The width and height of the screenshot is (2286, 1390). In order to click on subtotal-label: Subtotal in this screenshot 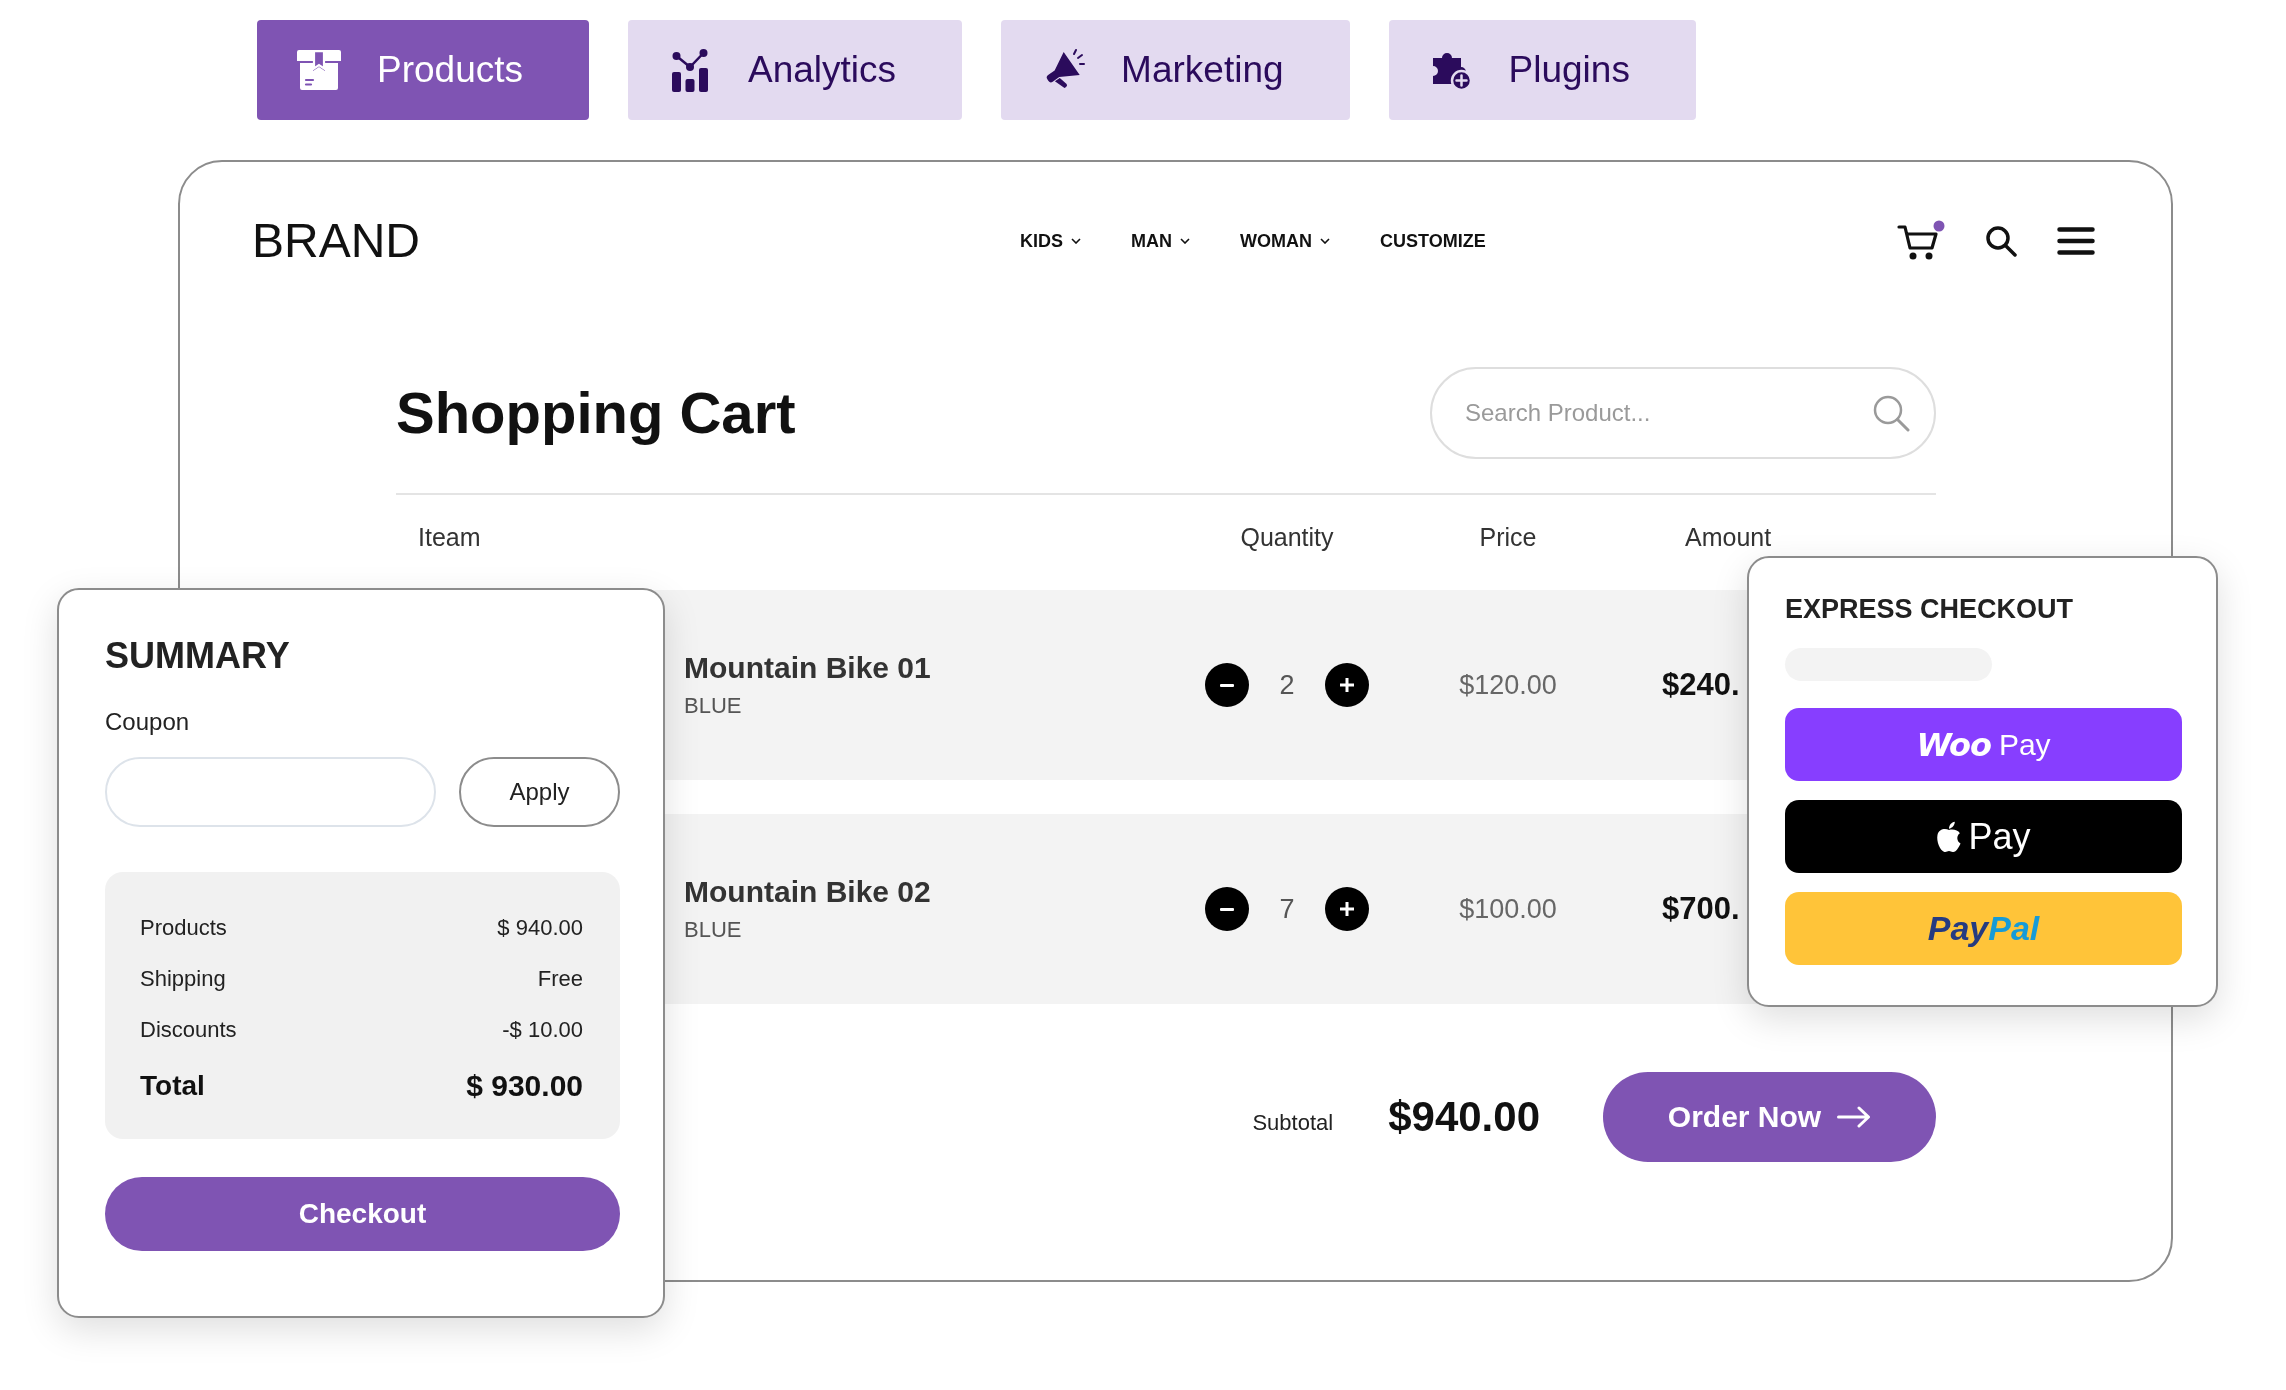, I will do `click(1293, 1123)`.